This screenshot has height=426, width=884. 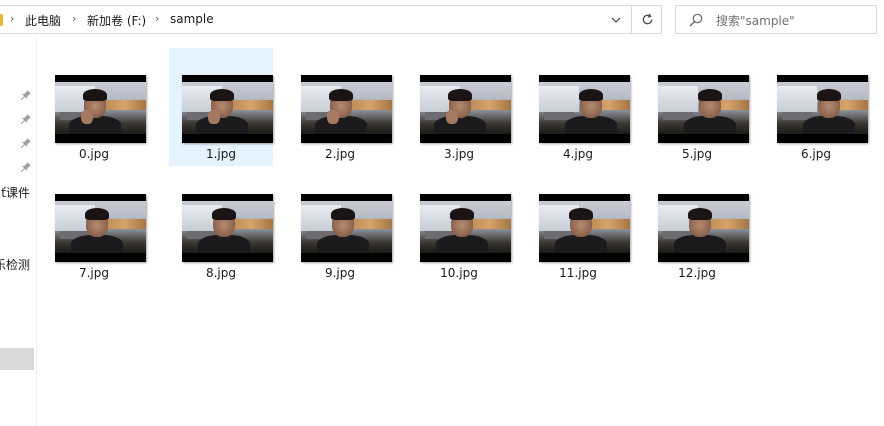 I want to click on file-name: 10.jpg, so click(x=459, y=273).